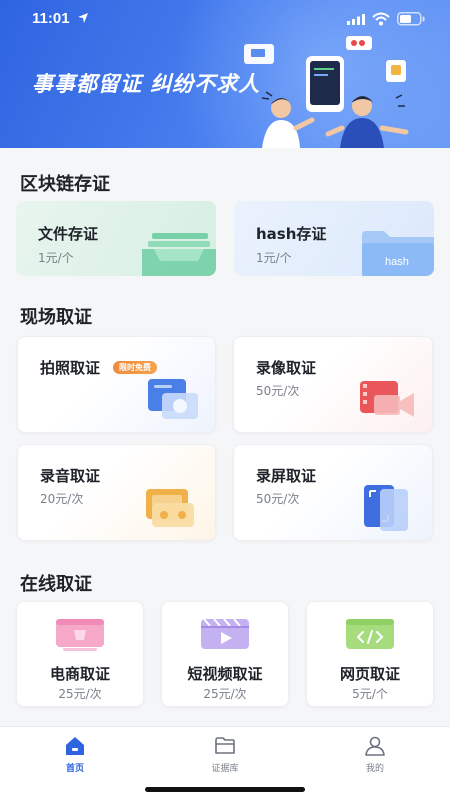 This screenshot has width=450, height=800. I want to click on dispute-illustration, so click(326, 92).